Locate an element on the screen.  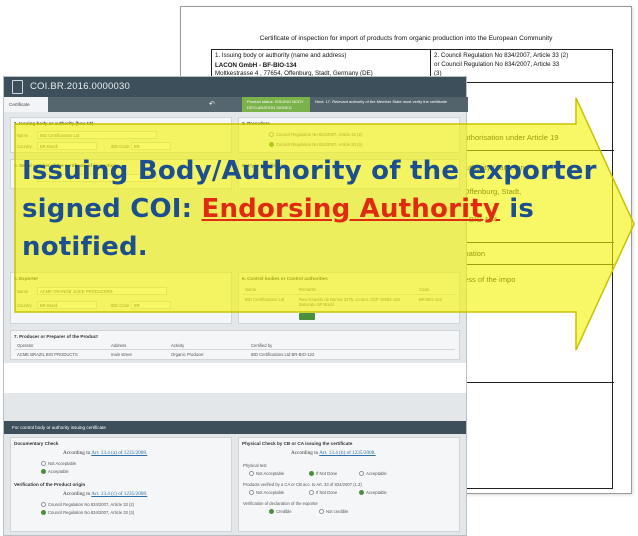
section-title: 1. Issuing body or authority (box 13) is located at coordinates (54, 123).